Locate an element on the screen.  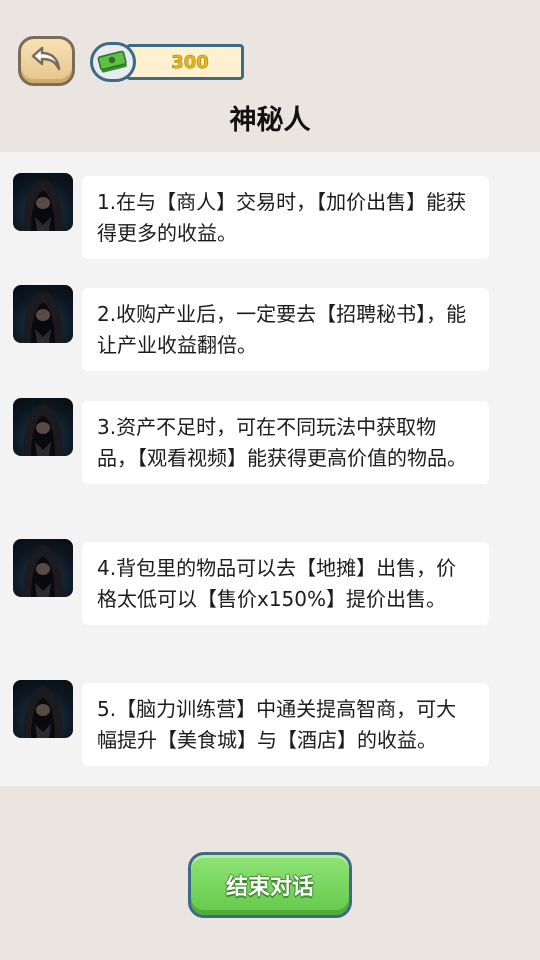
tip-bubble: 3.资产不足时，可在不同玩法中获取物品，【观看视频】能获得更高价值的物品。 is located at coordinates (285, 442).